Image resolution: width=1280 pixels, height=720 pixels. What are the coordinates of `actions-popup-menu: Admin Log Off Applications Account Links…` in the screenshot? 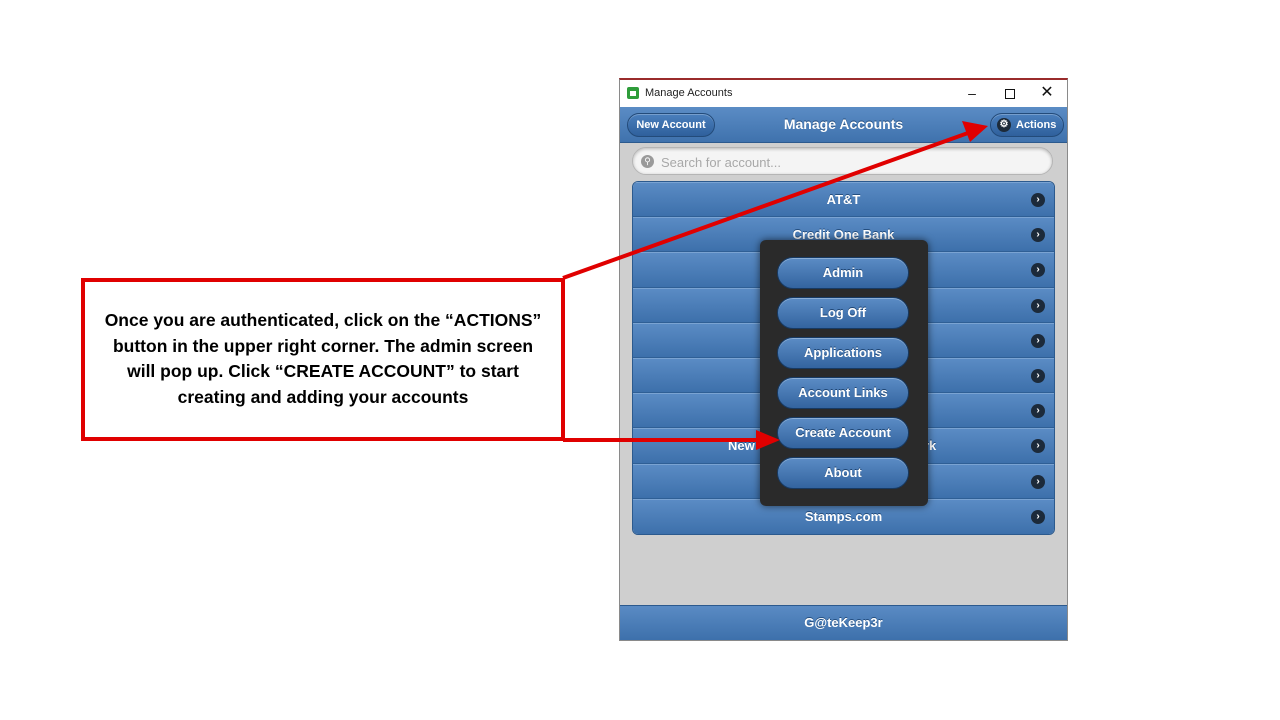 It's located at (844, 373).